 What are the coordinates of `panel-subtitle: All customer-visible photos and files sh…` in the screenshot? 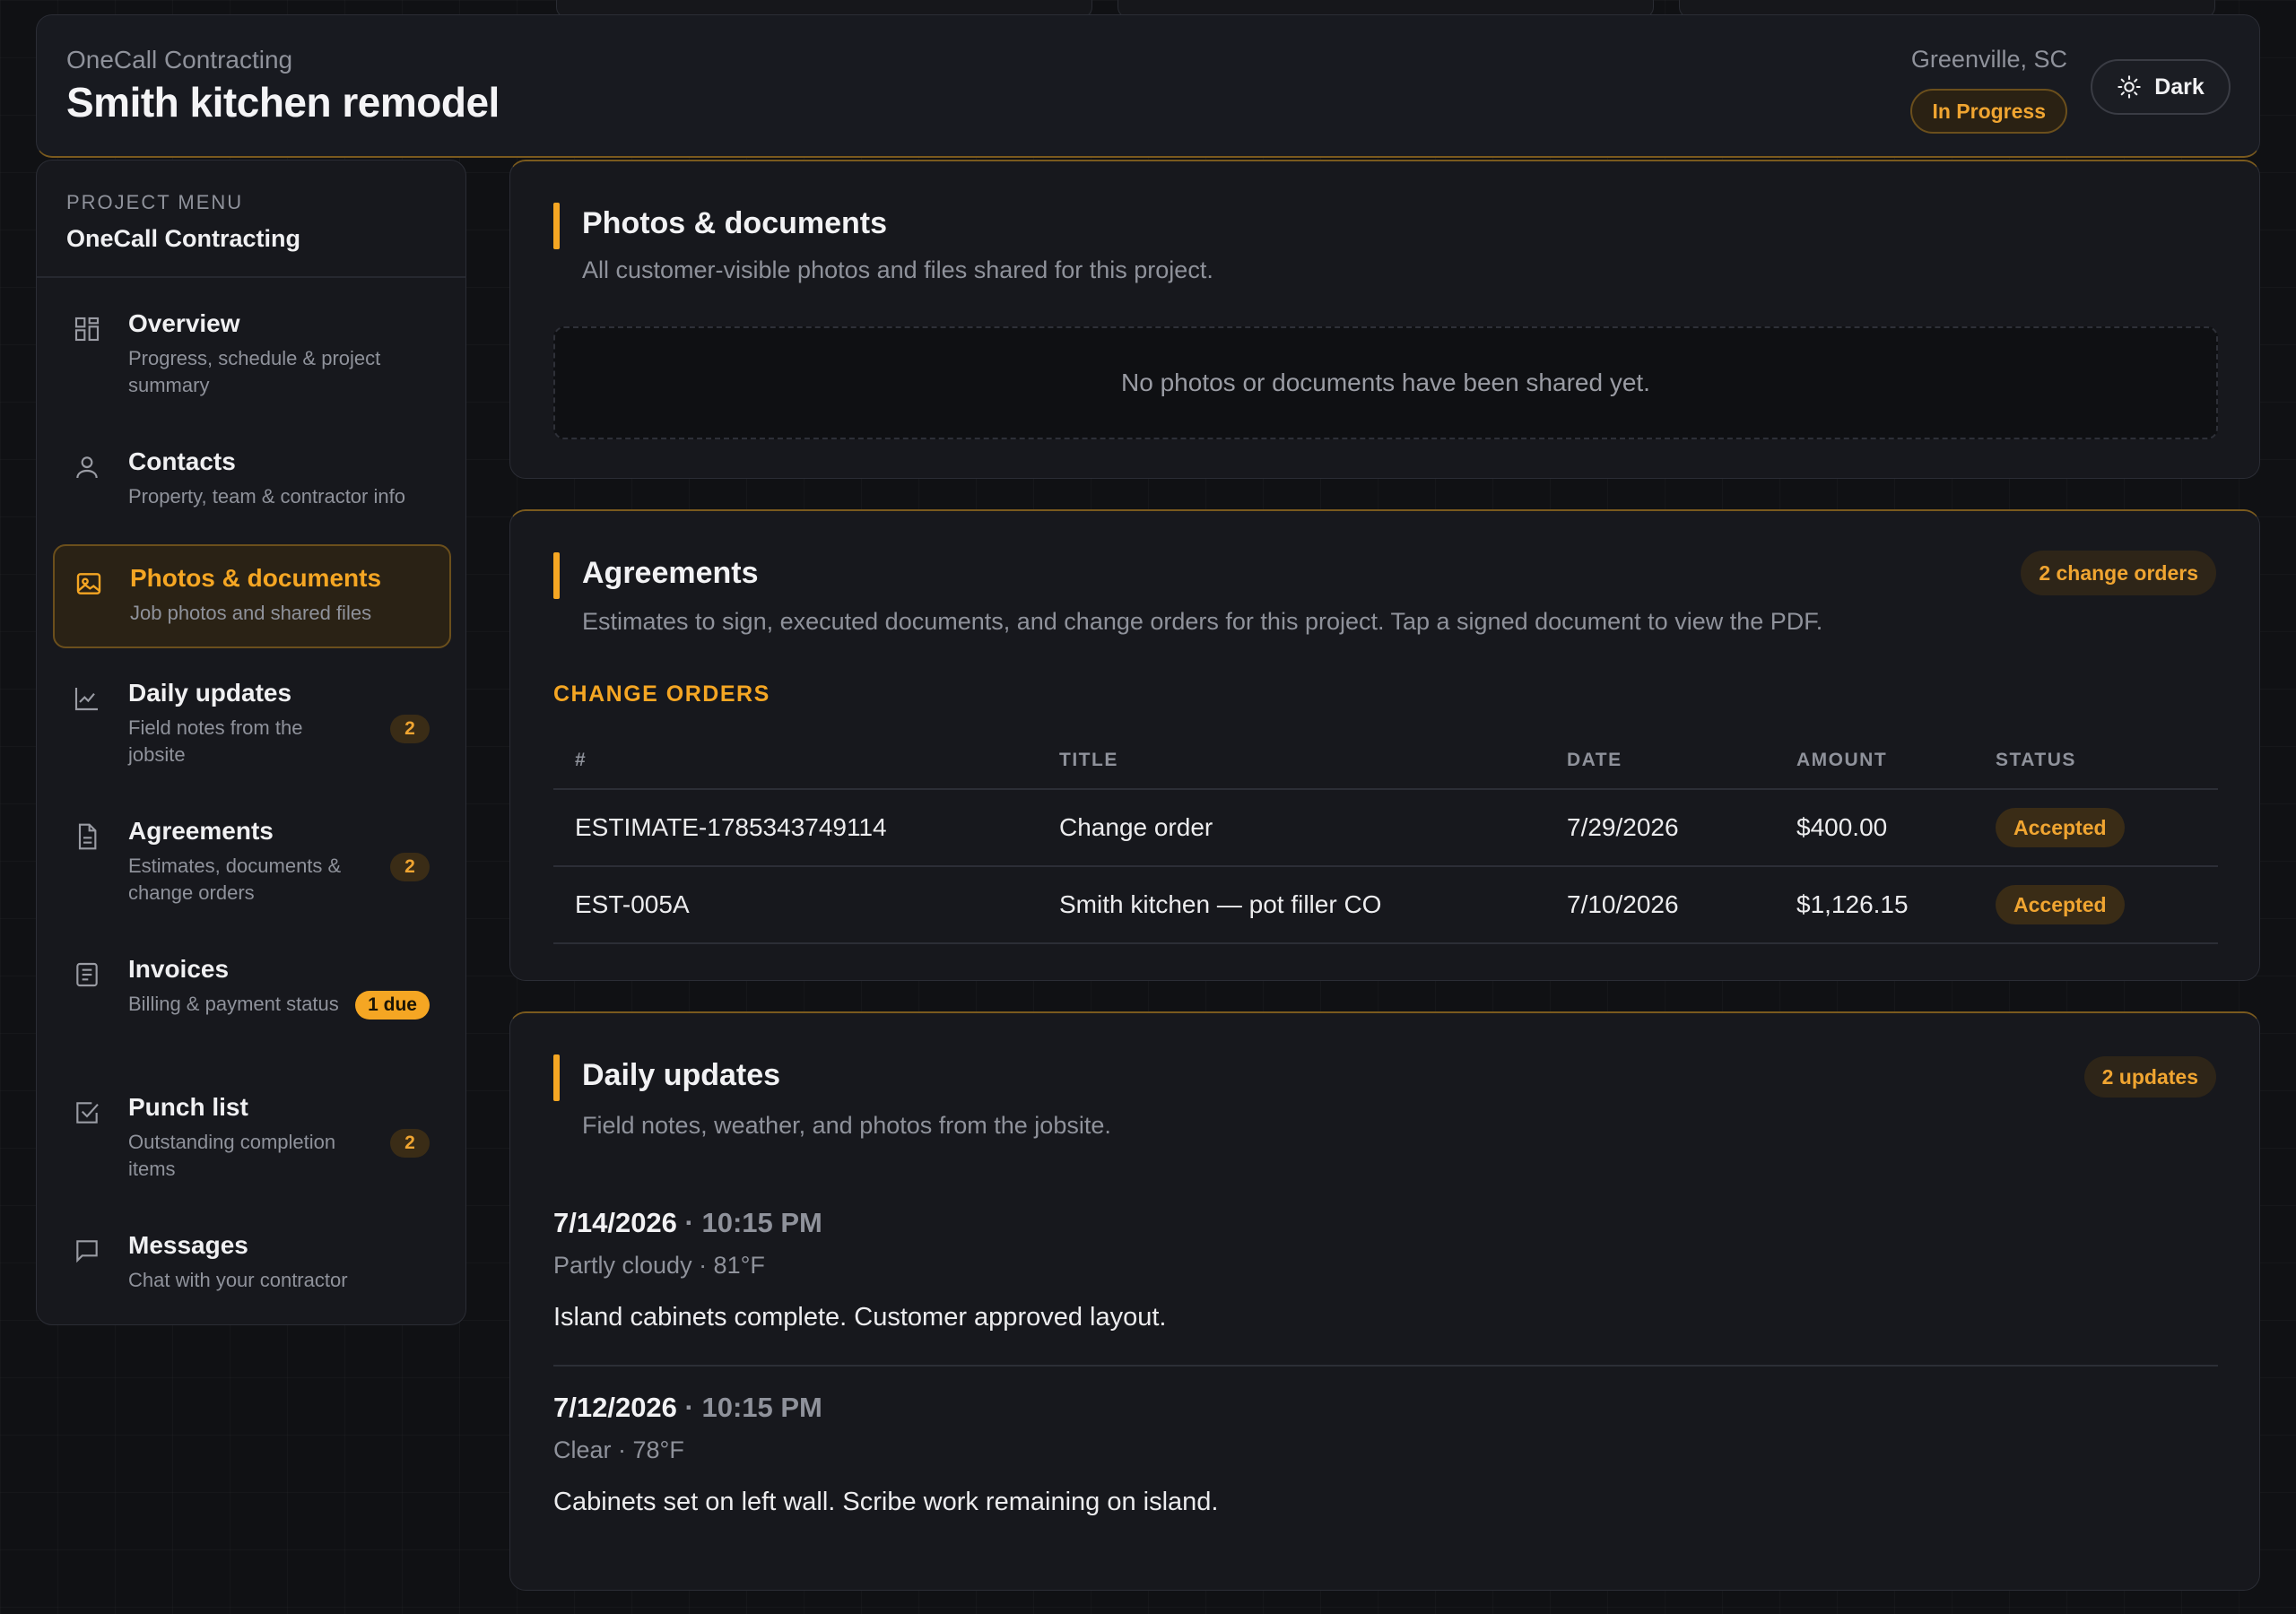 It's located at (897, 269).